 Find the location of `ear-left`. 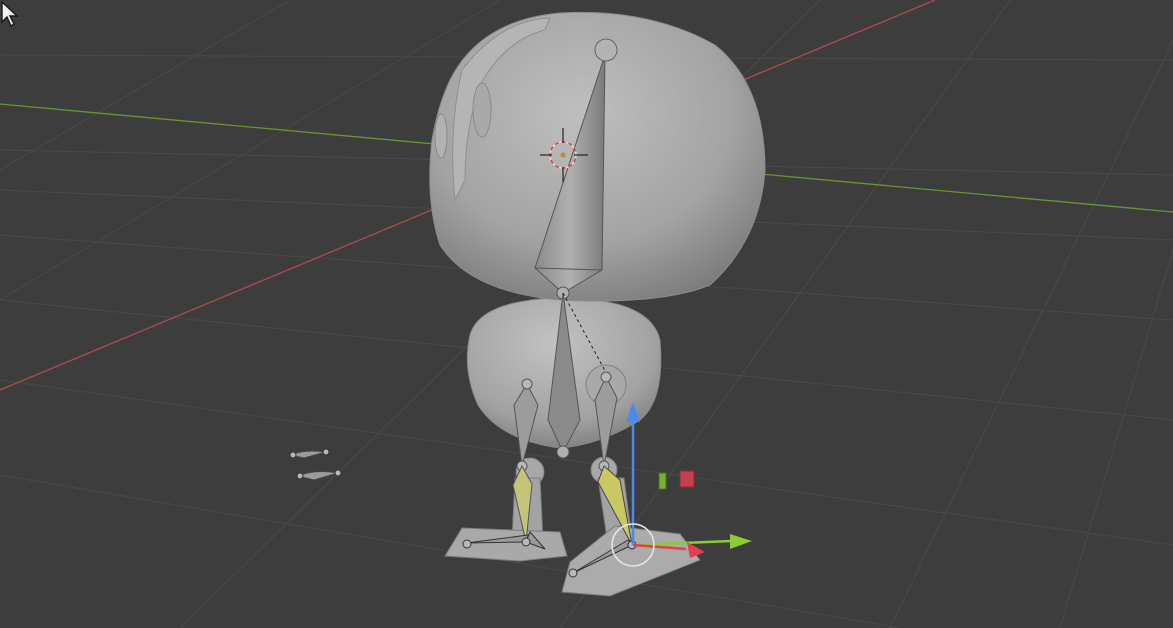

ear-left is located at coordinates (482, 110).